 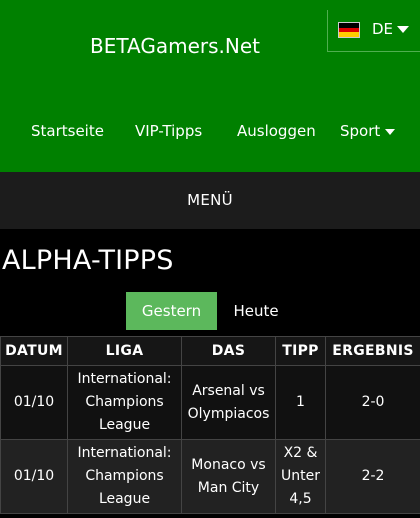 What do you see at coordinates (276, 131) in the screenshot?
I see `nav-item-ausloggen: Ausloggen` at bounding box center [276, 131].